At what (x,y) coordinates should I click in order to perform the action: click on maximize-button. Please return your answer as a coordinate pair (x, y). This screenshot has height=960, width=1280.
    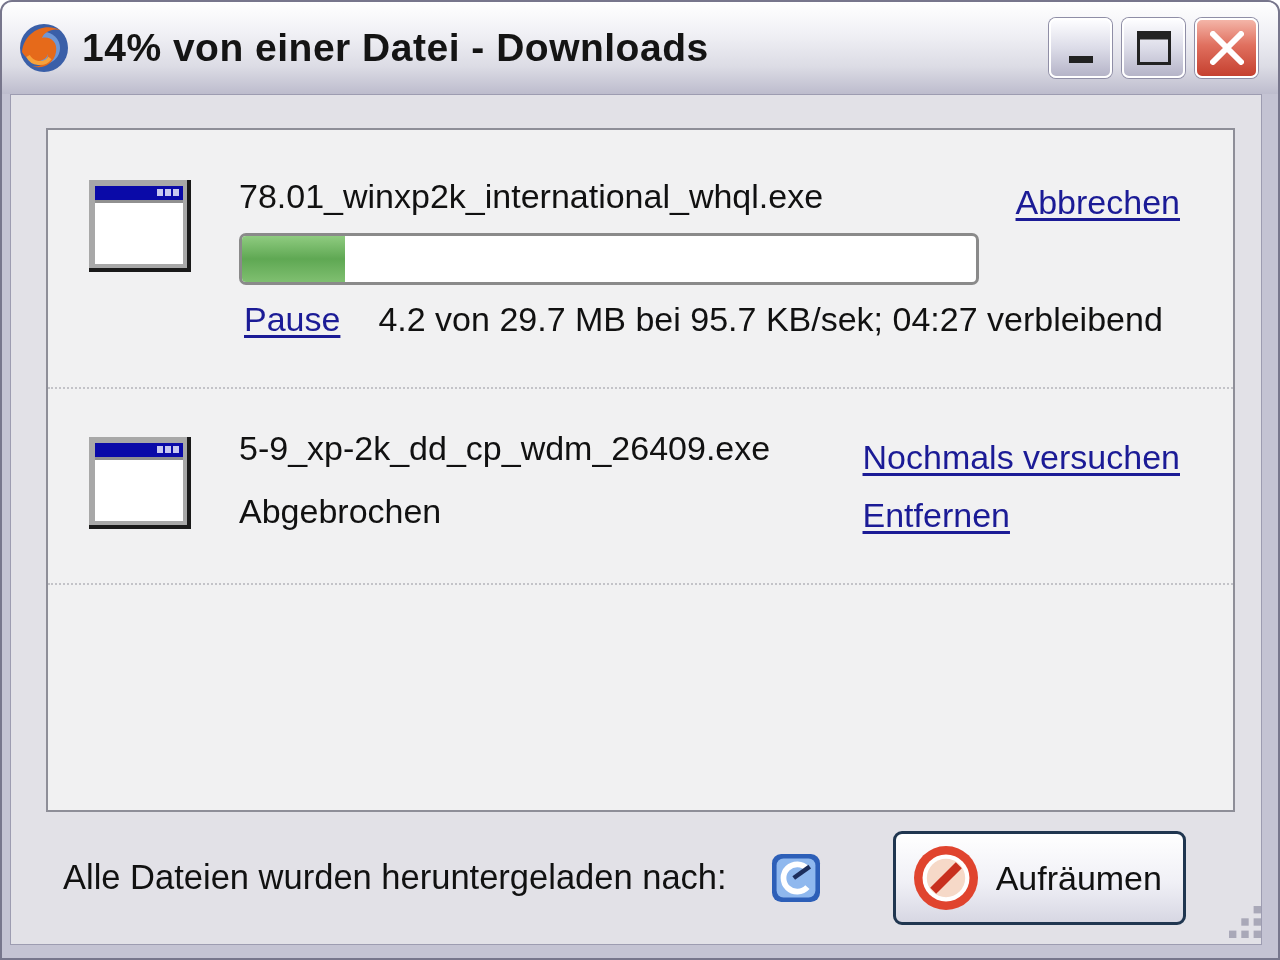
    Looking at the image, I should click on (1153, 48).